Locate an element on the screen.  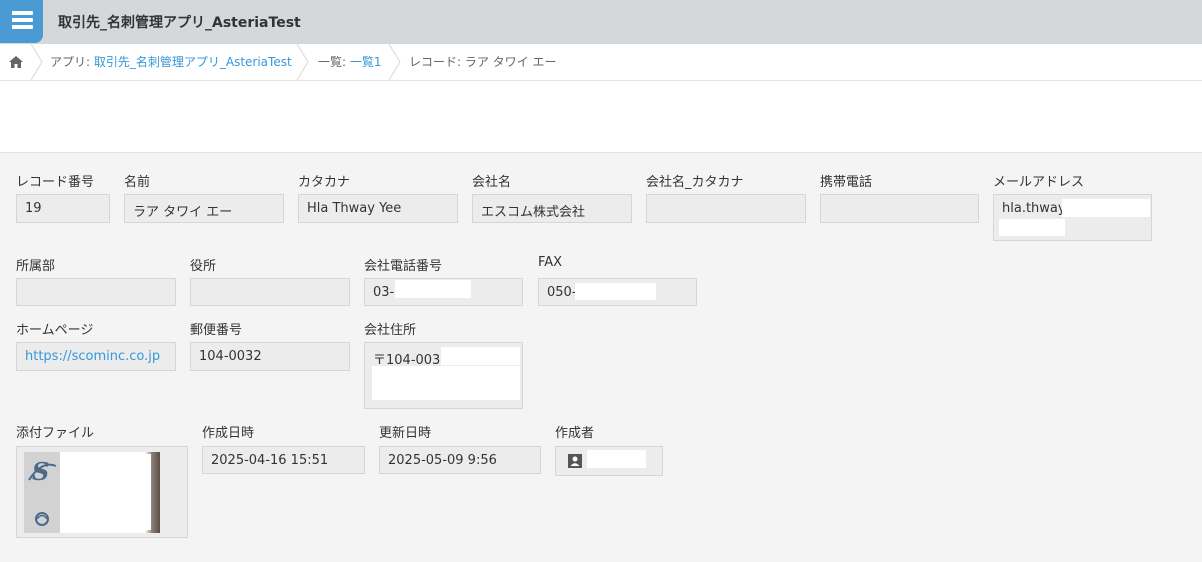
label-record-no: レコード番号 is located at coordinates (55, 182).